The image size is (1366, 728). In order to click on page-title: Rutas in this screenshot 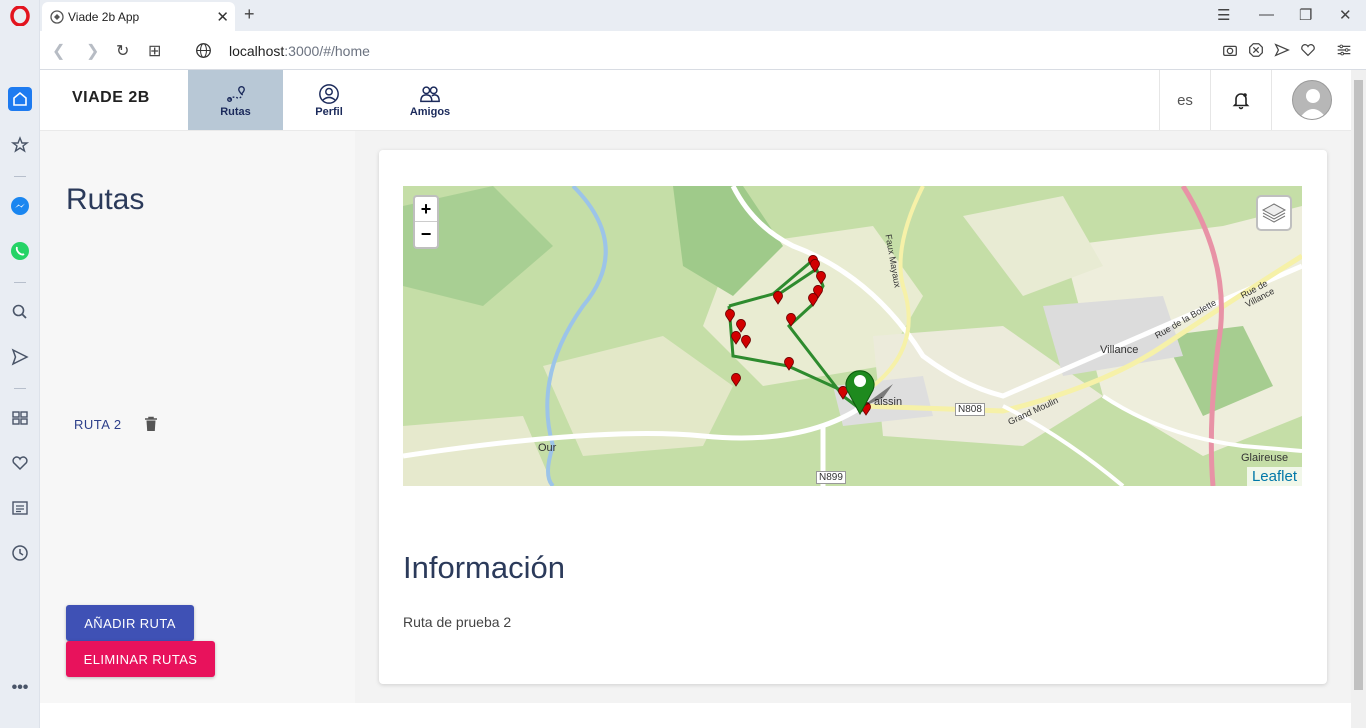, I will do `click(105, 199)`.